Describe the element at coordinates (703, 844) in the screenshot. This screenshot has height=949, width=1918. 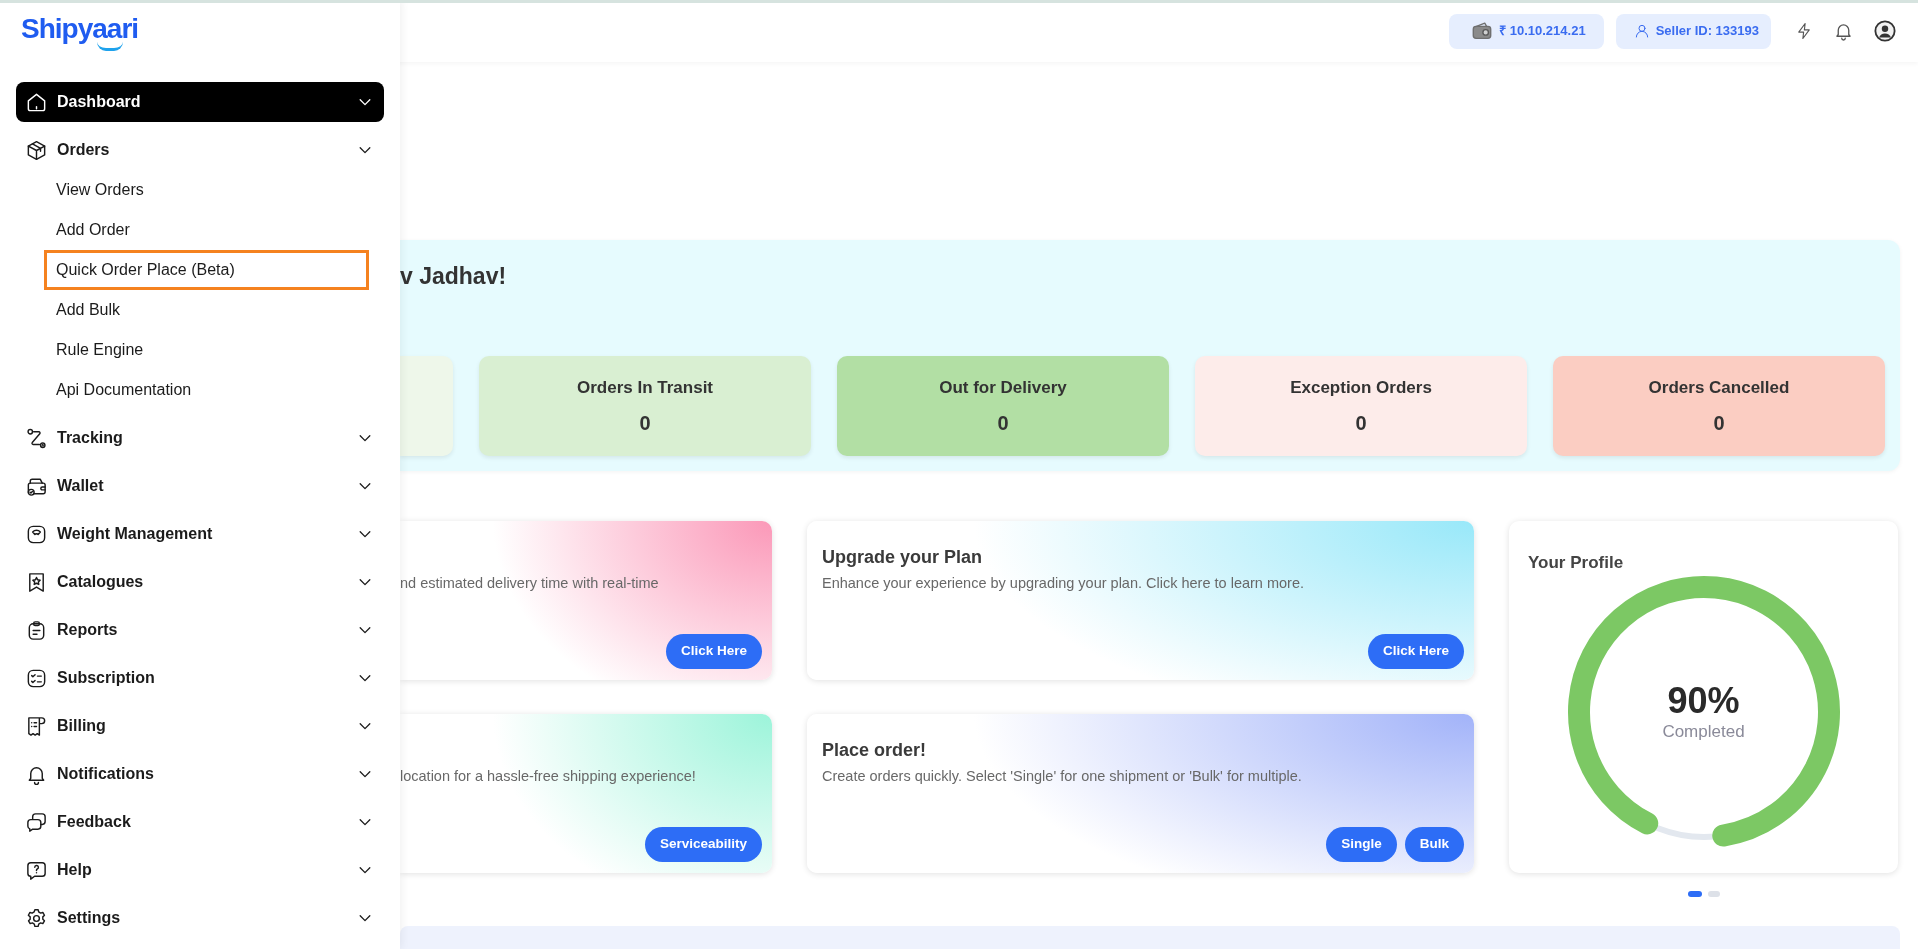
I see `action-button: Serviceability` at that location.